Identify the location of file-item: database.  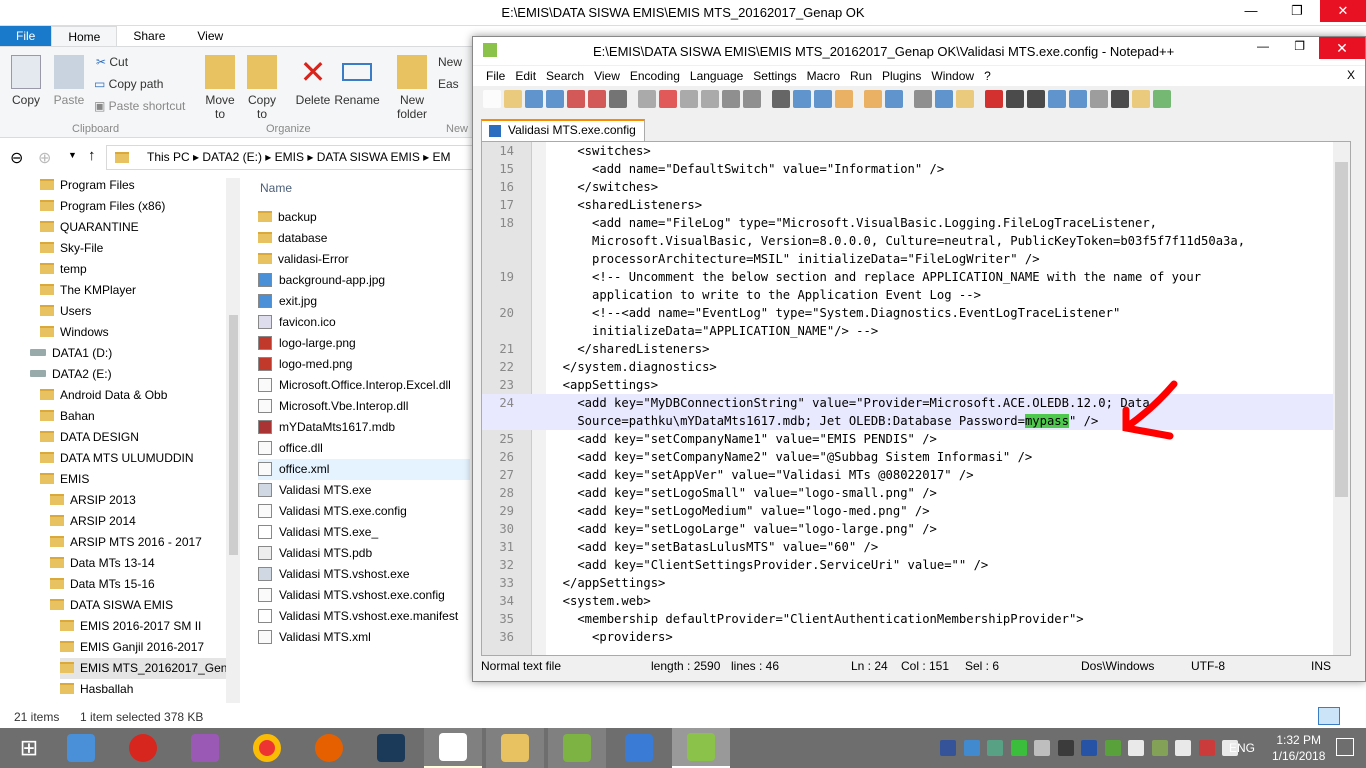
(364, 238).